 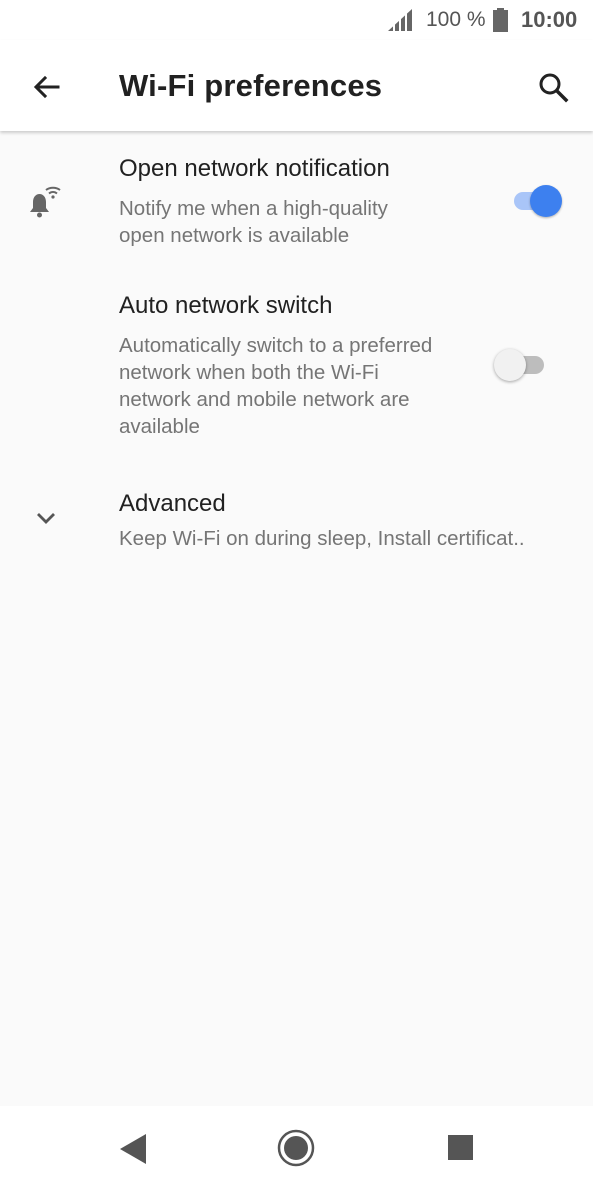 I want to click on home-circle-icon, so click(x=296, y=1148).